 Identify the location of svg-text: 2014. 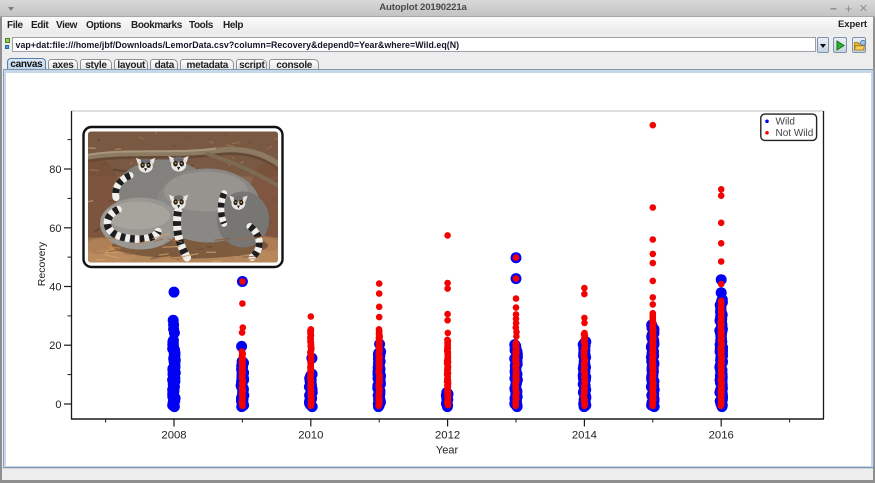
(583, 435).